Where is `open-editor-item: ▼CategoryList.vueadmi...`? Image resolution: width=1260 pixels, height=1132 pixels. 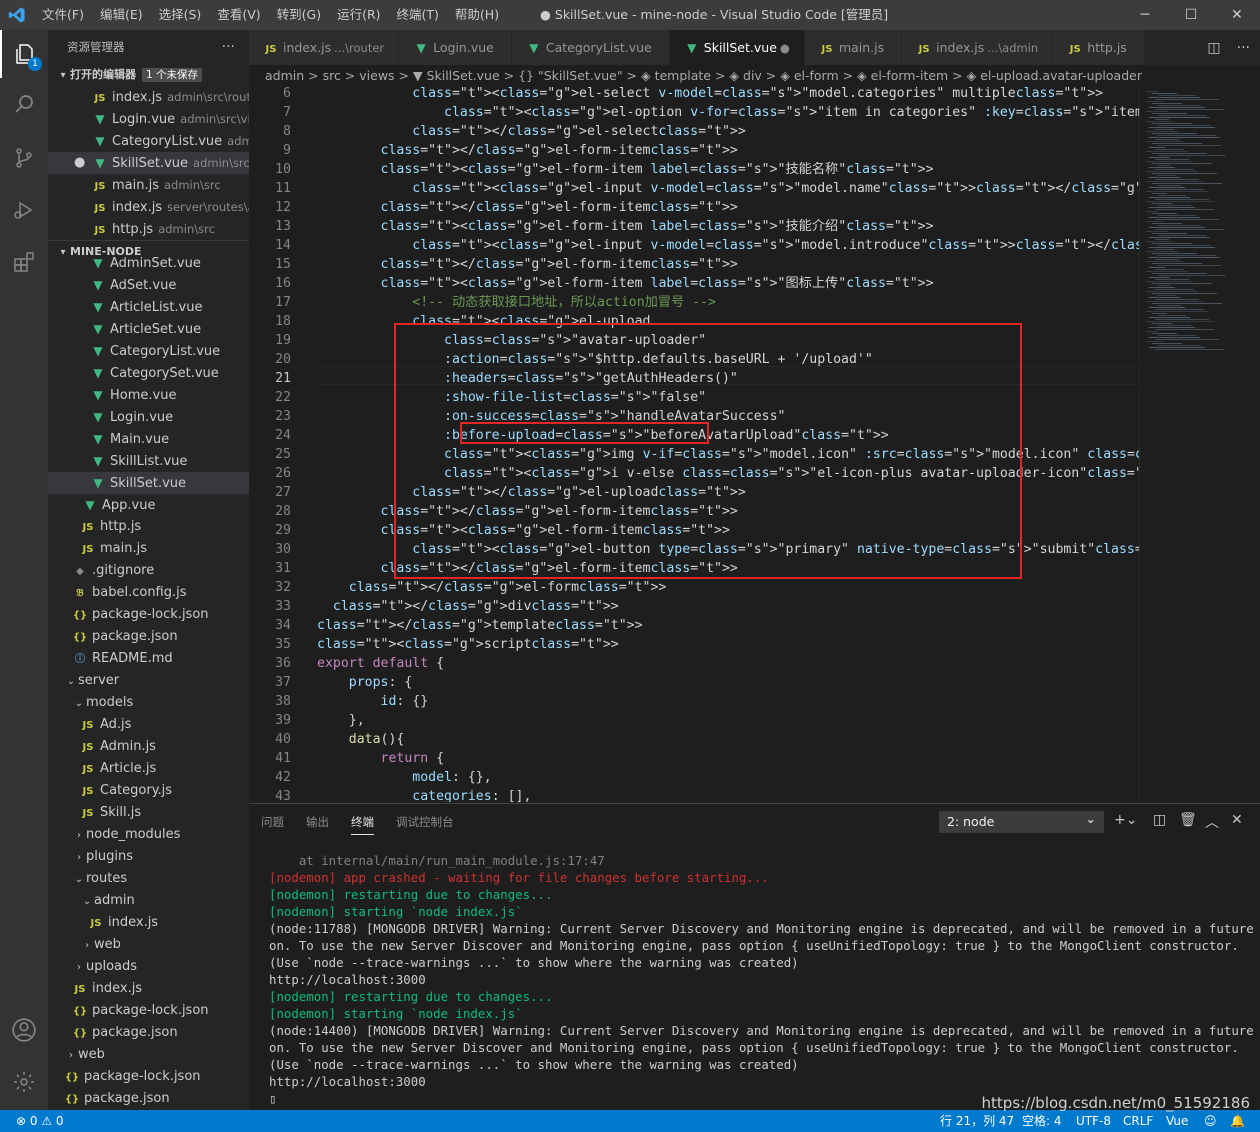 open-editor-item: ▼CategoryList.vueadmi... is located at coordinates (148, 141).